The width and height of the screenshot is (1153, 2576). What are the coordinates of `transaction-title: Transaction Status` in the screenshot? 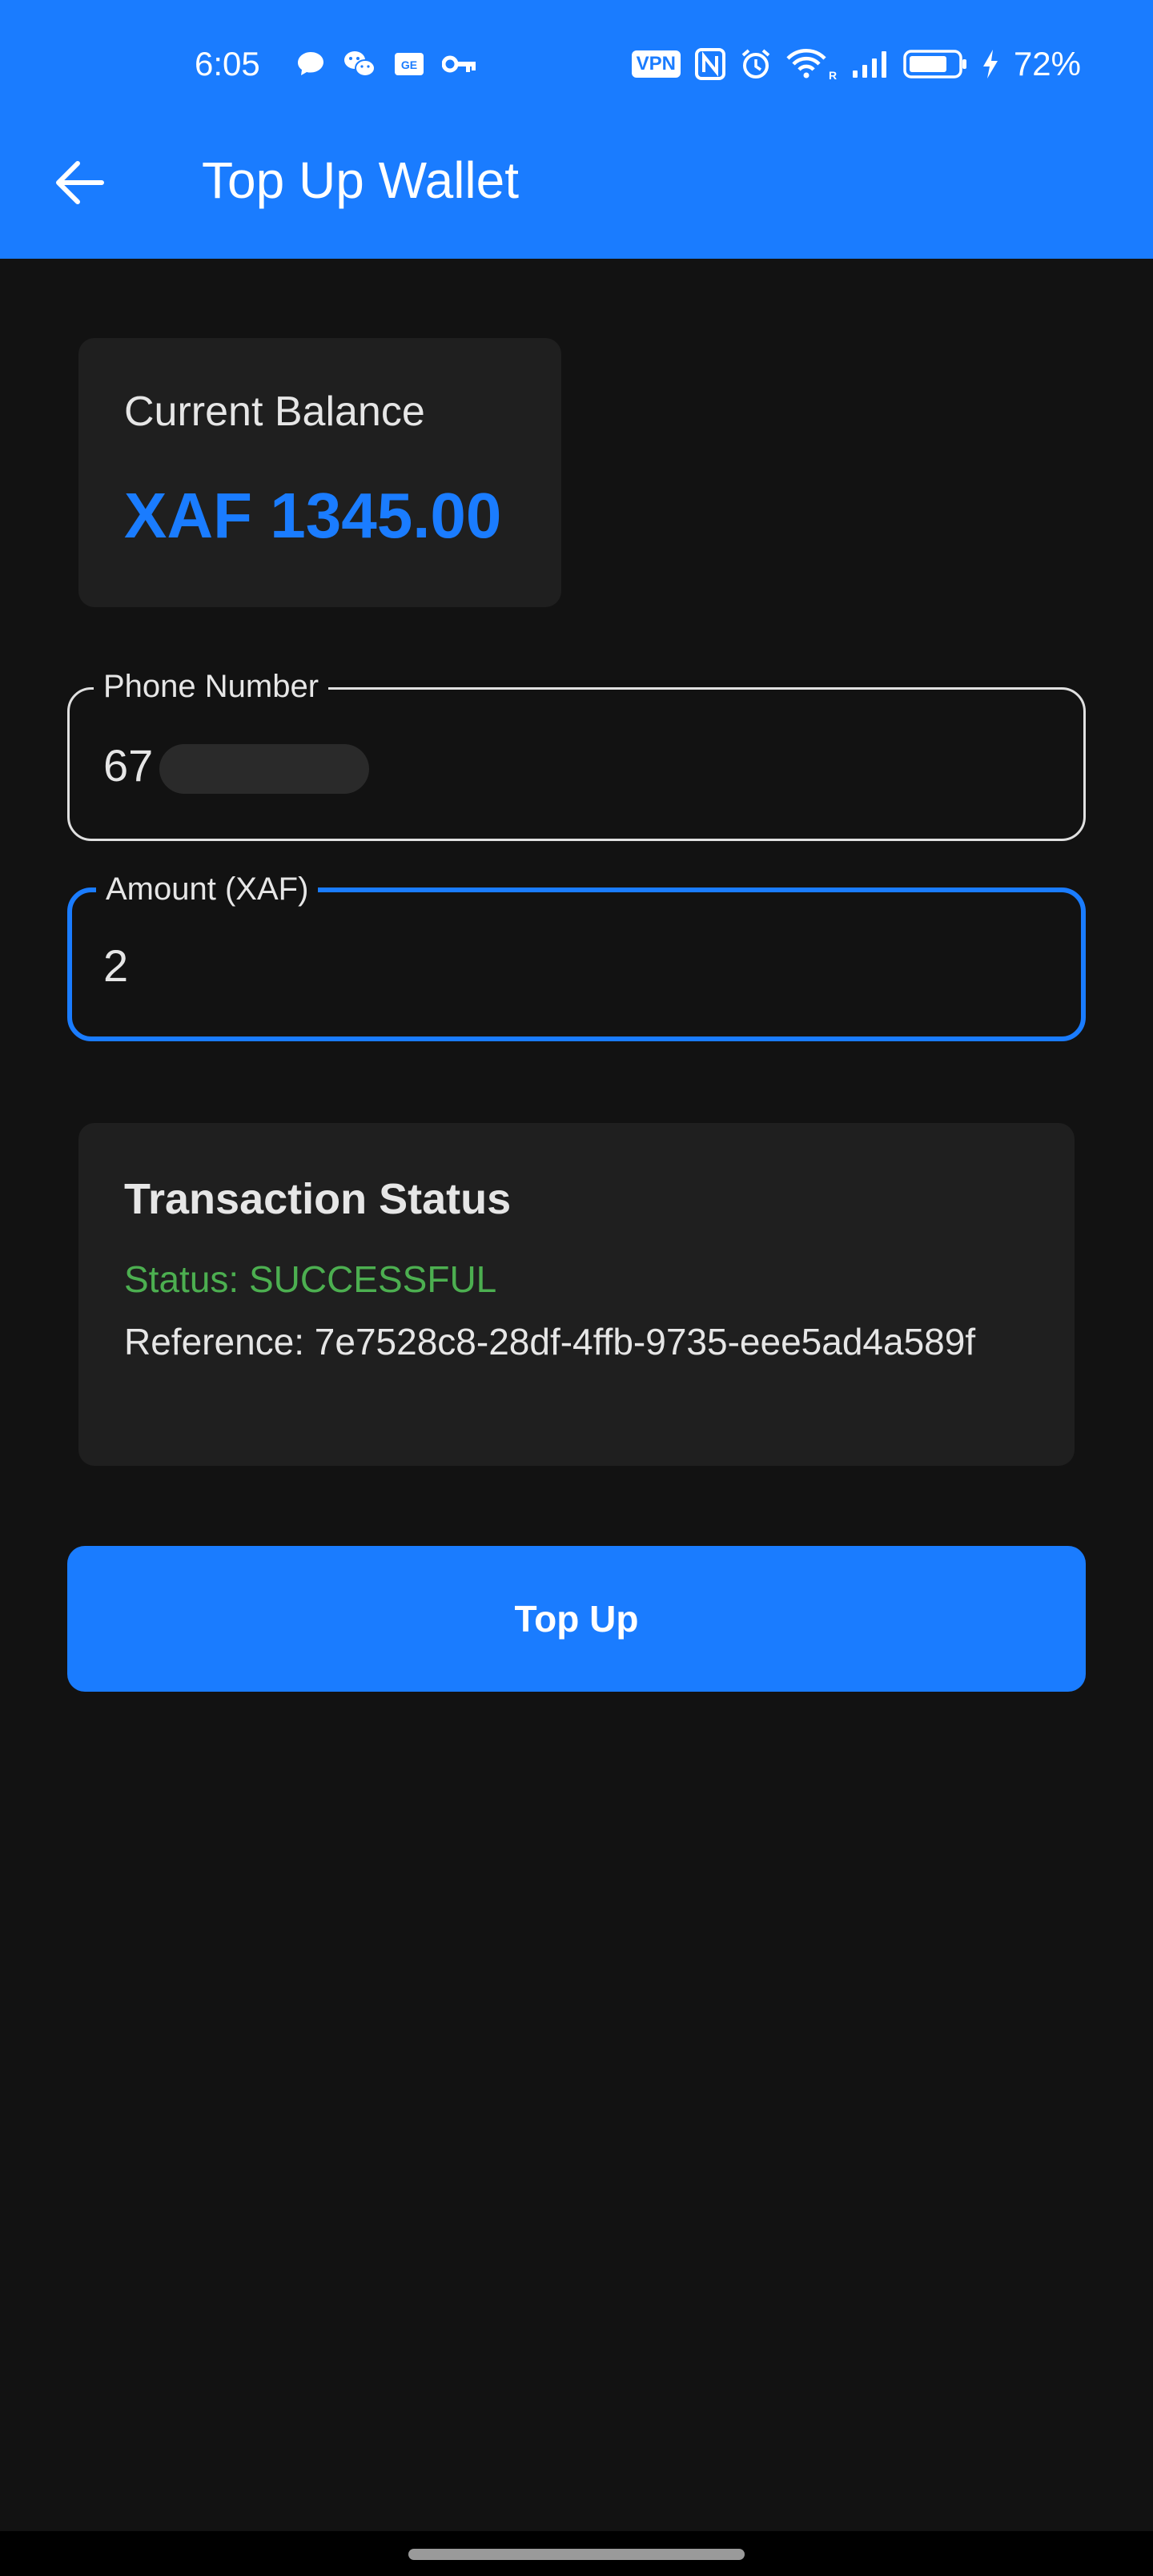 It's located at (318, 1199).